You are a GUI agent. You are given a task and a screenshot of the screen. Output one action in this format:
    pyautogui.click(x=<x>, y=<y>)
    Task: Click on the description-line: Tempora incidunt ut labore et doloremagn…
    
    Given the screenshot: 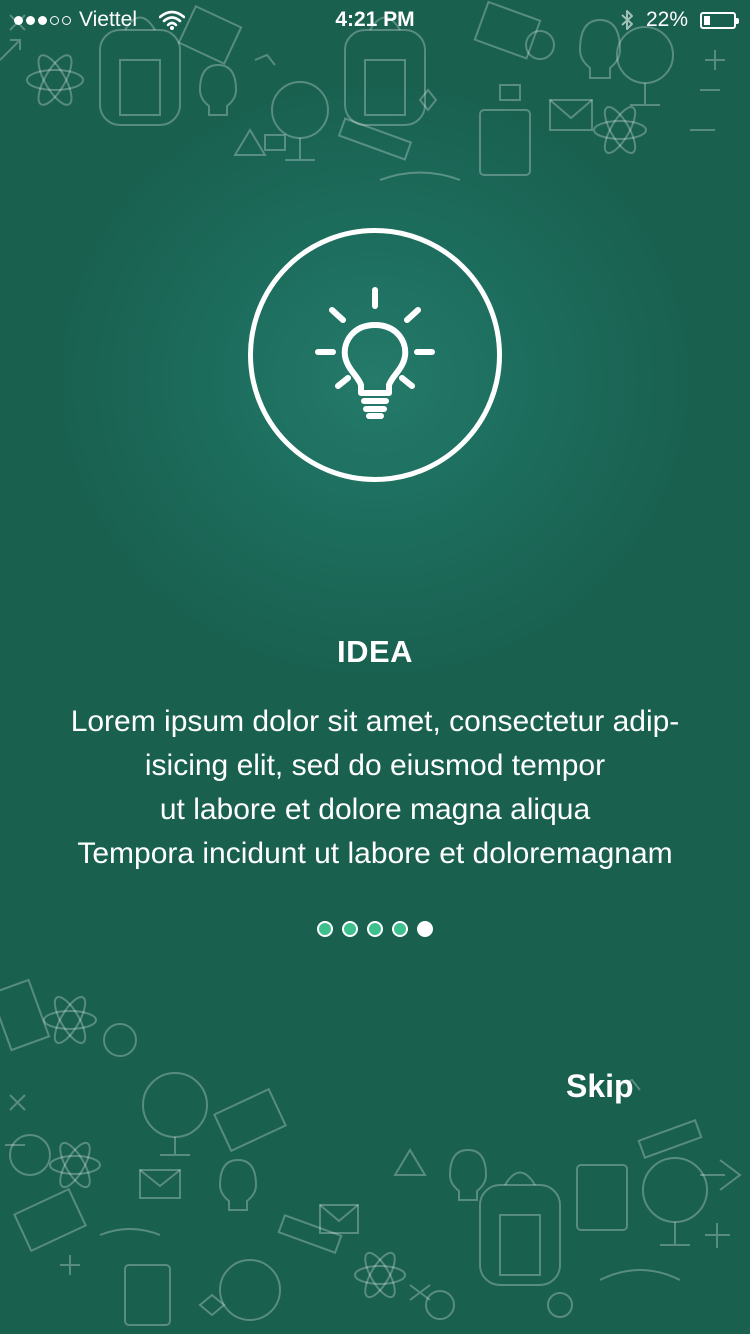 What is the action you would take?
    pyautogui.click(x=375, y=853)
    